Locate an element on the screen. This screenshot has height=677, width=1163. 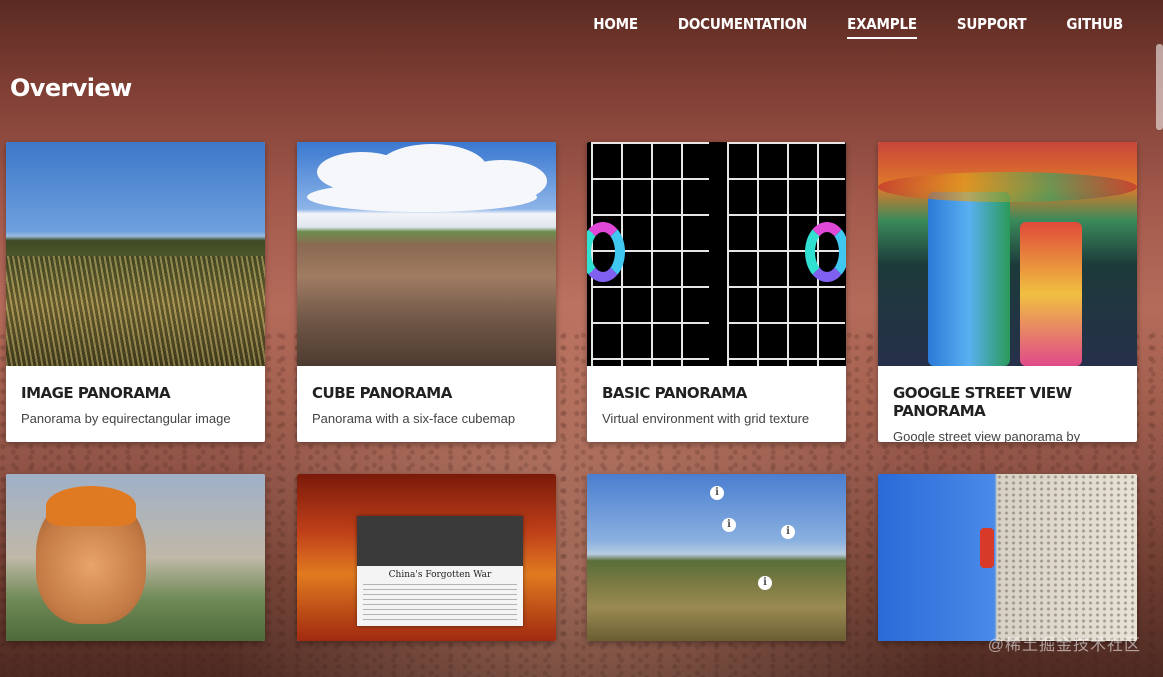
infospot-video-panel: China's Forgotten War is located at coordinates (440, 571).